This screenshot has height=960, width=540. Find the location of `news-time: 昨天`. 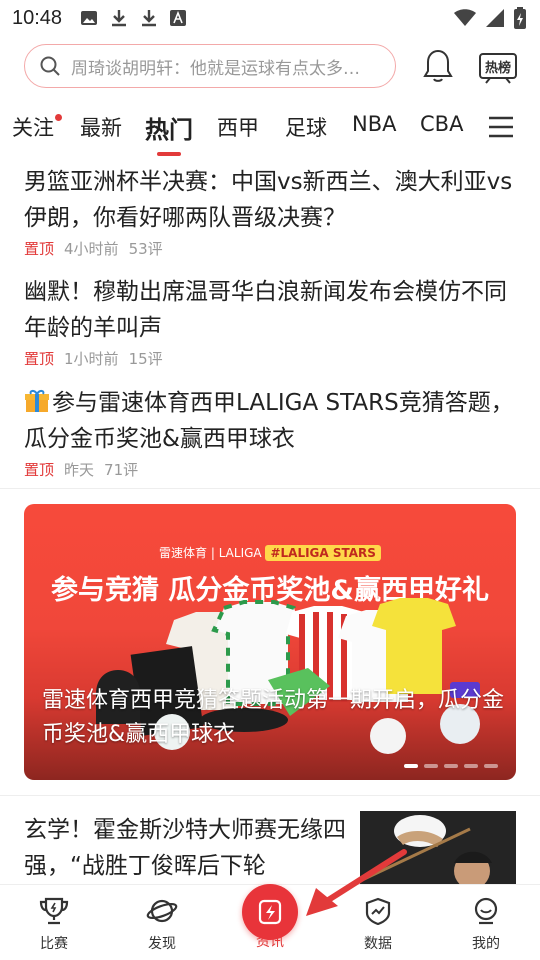

news-time: 昨天 is located at coordinates (79, 470).